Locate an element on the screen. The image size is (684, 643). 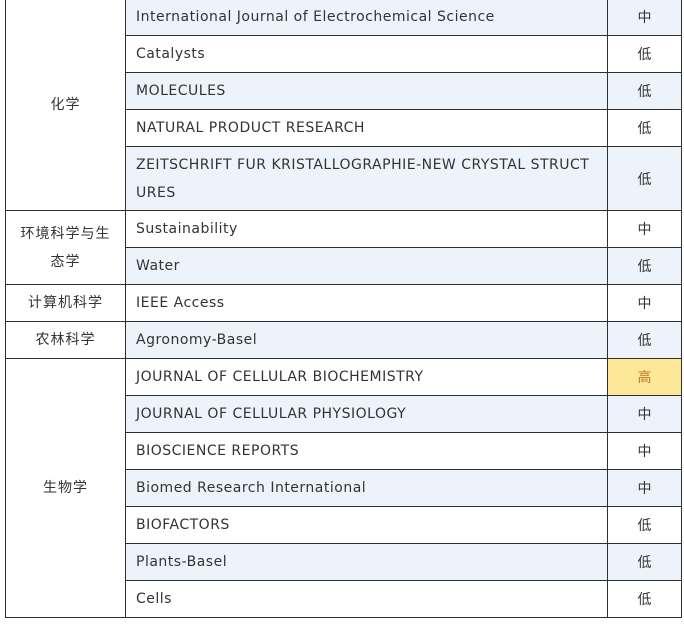
table-row: 农林科学 Agronomy-Basel 低 is located at coordinates (343, 340).